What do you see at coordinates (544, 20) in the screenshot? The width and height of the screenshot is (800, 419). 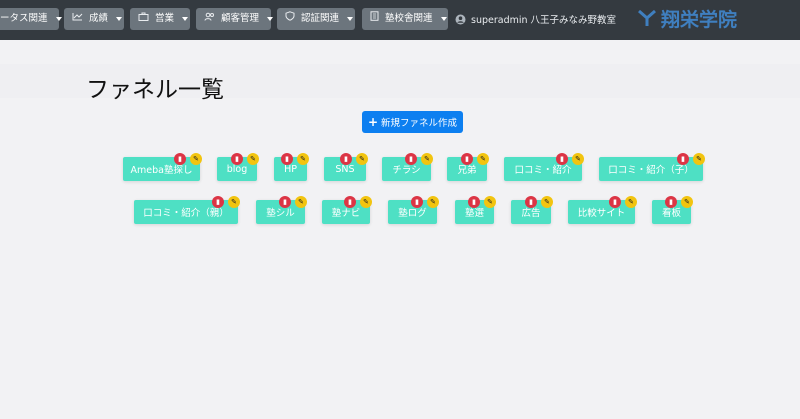 I see `user-name: superadmin 八王子みなみ野教室` at bounding box center [544, 20].